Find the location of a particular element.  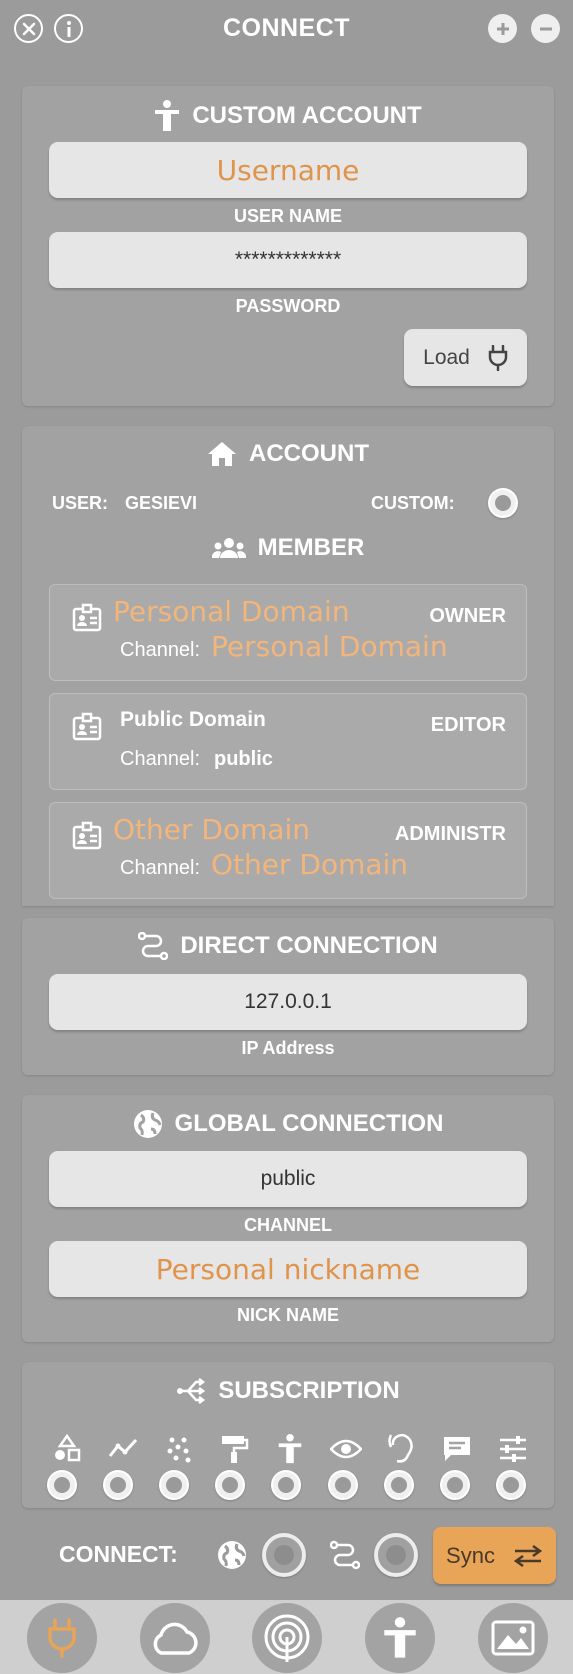

member-channel: public is located at coordinates (243, 759).